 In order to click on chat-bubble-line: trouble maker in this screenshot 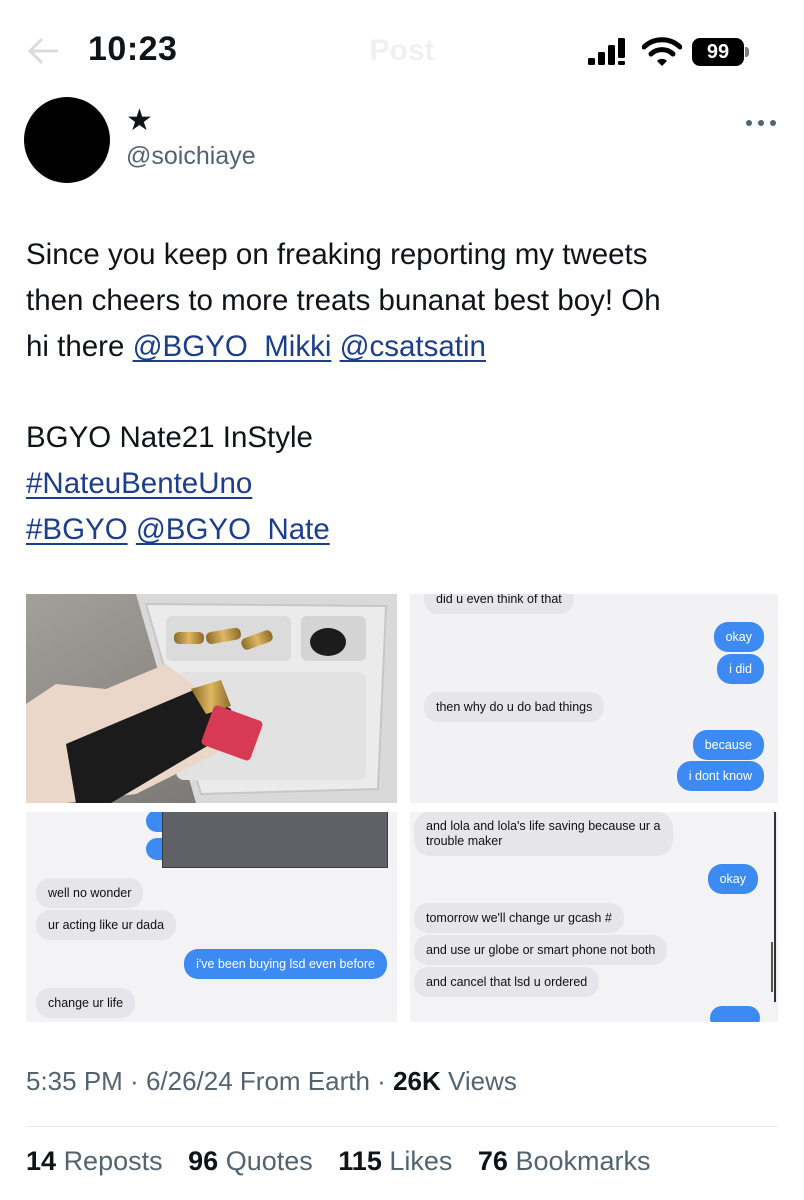, I will do `click(464, 841)`.